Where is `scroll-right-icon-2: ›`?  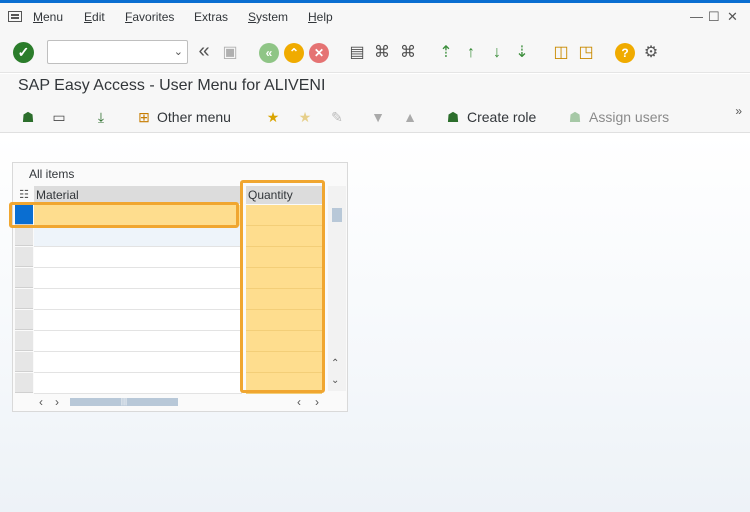
scroll-right-icon-2: › is located at coordinates (317, 402).